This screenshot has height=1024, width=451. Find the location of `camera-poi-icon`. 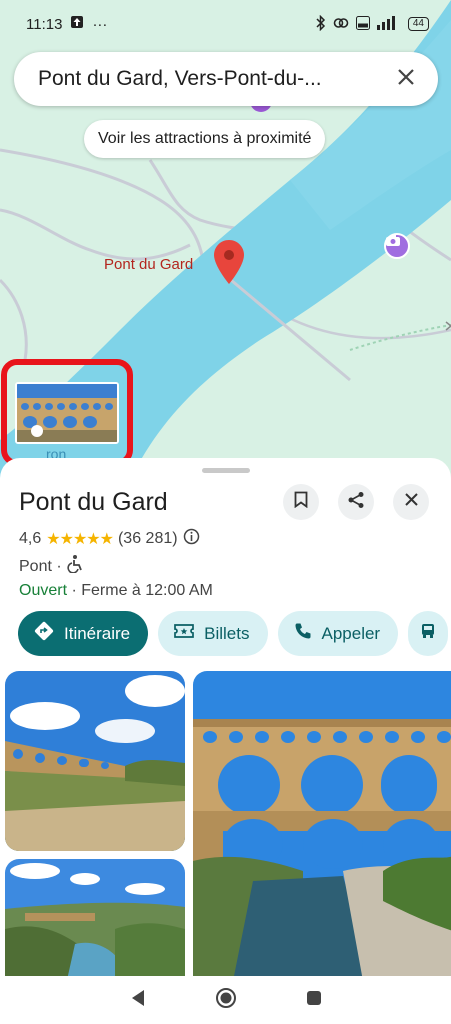

camera-poi-icon is located at coordinates (397, 246).